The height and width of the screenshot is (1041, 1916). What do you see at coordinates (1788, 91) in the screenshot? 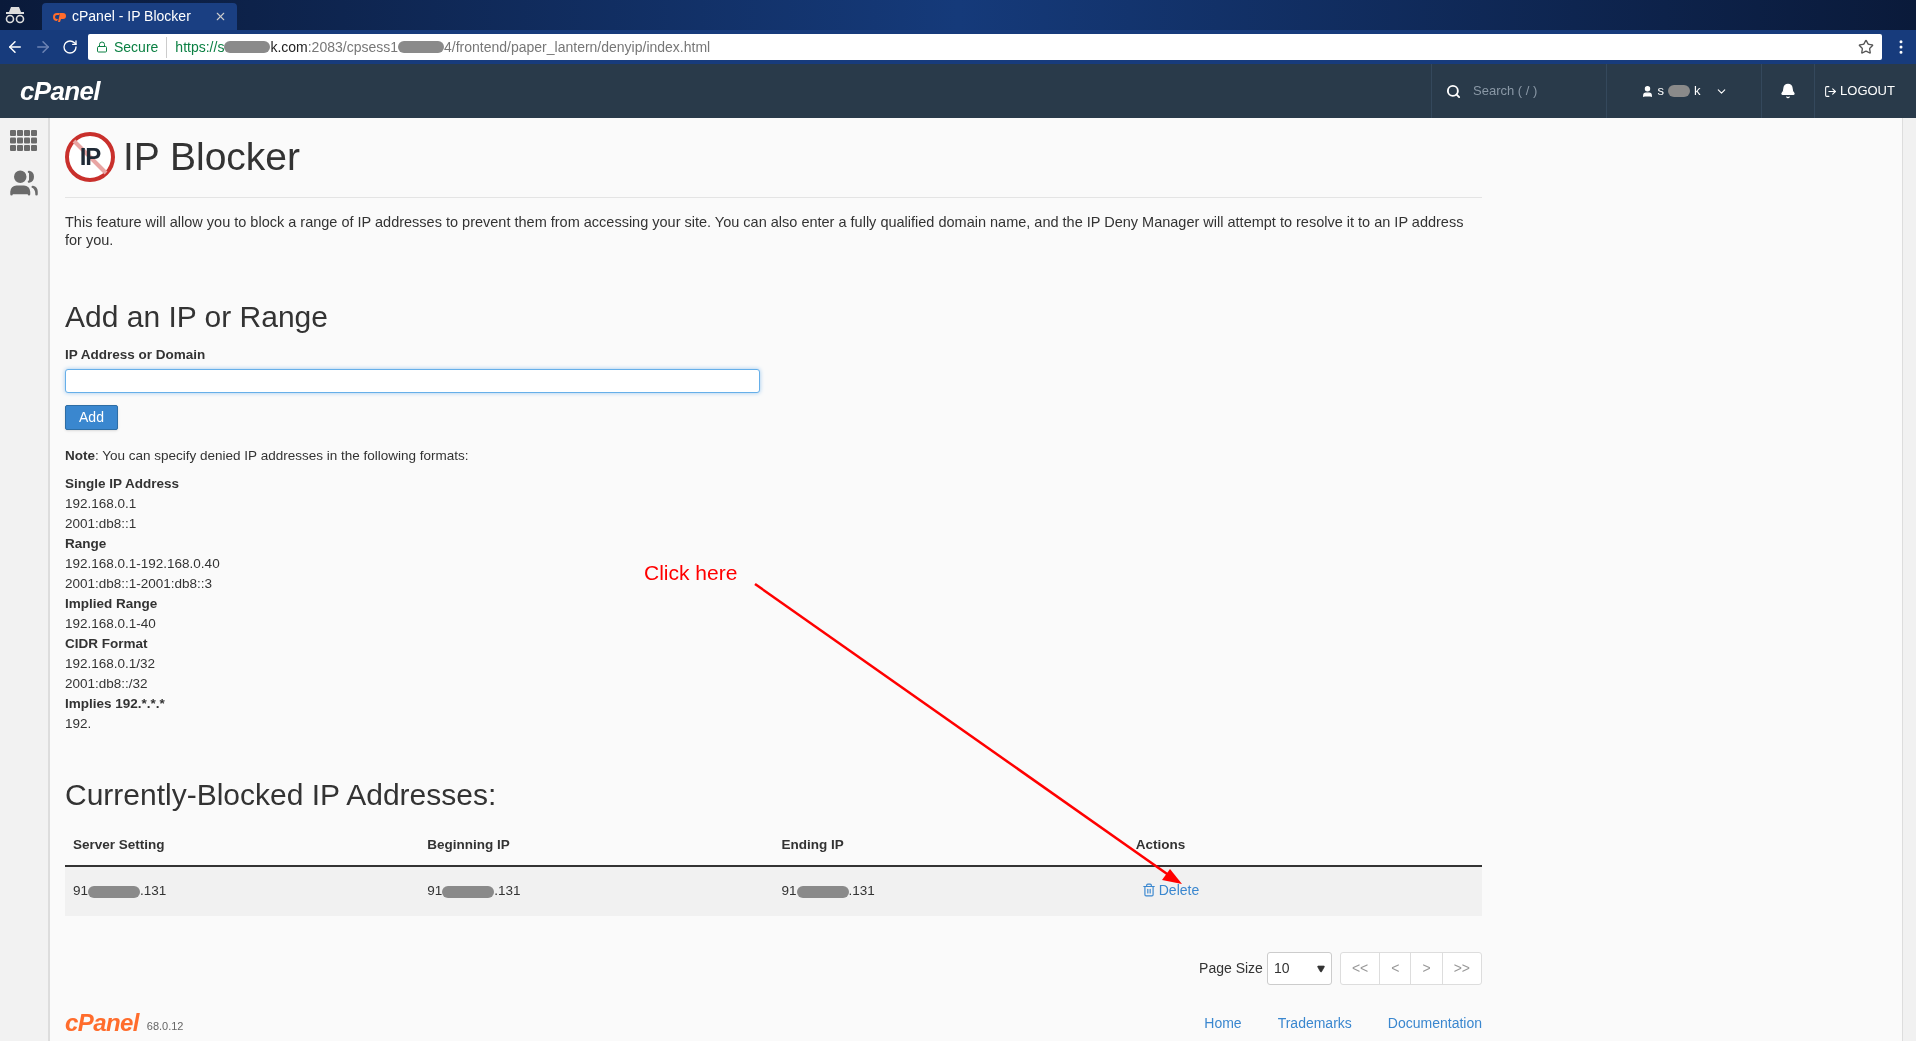
I see `notifications-bell-icon` at bounding box center [1788, 91].